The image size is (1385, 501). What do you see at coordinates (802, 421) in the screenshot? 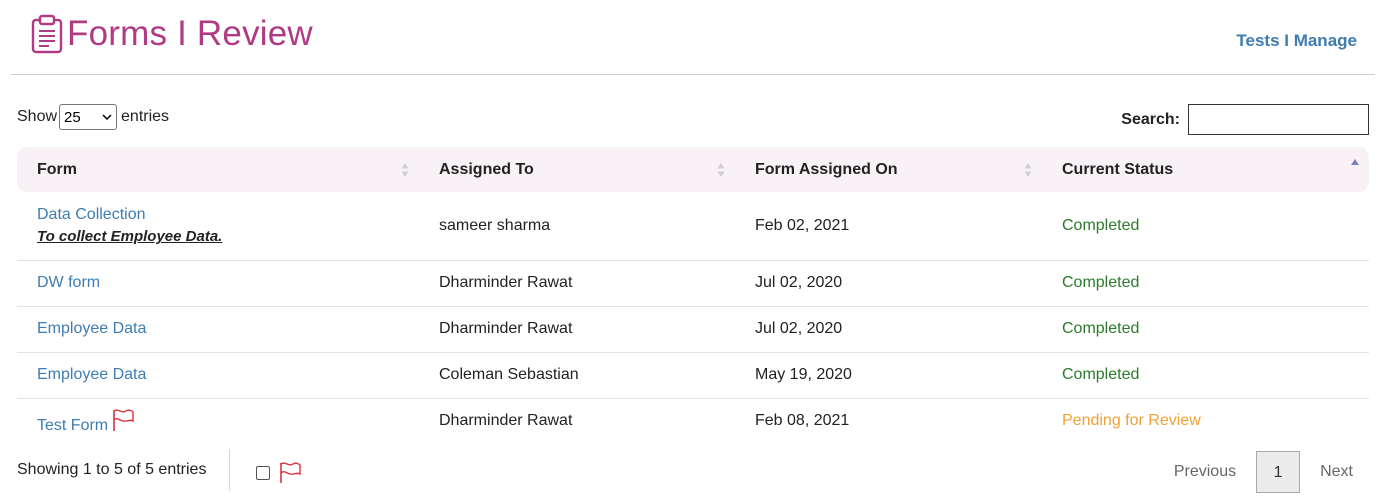
I see `assigned-on-cell: Feb 08, 2021` at bounding box center [802, 421].